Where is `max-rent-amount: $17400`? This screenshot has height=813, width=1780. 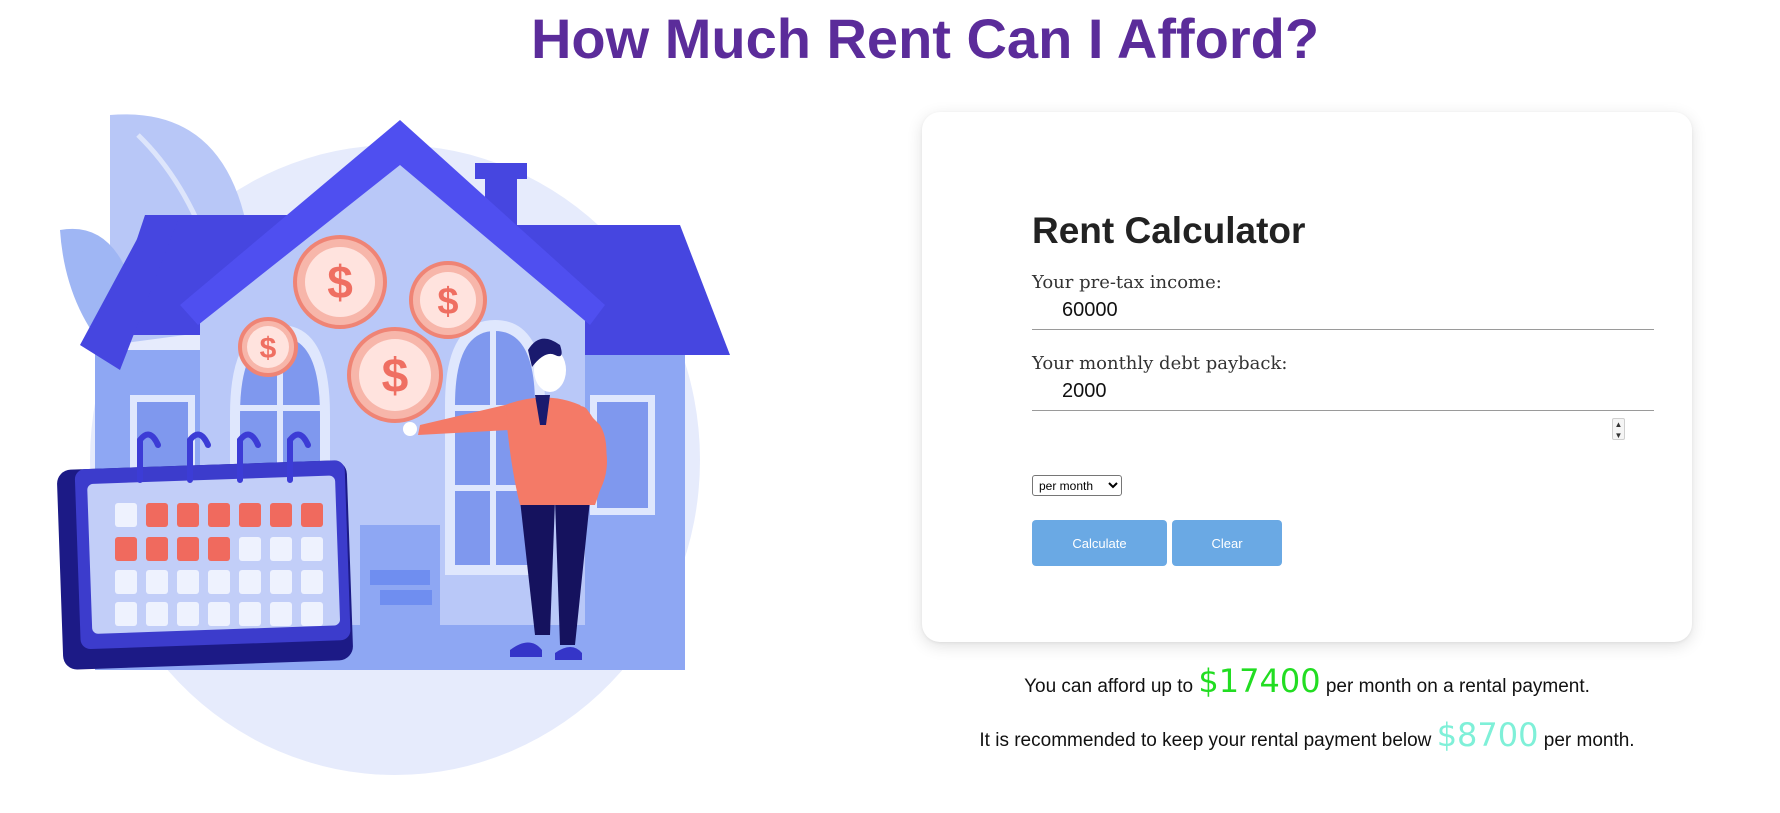 max-rent-amount: $17400 is located at coordinates (1259, 681).